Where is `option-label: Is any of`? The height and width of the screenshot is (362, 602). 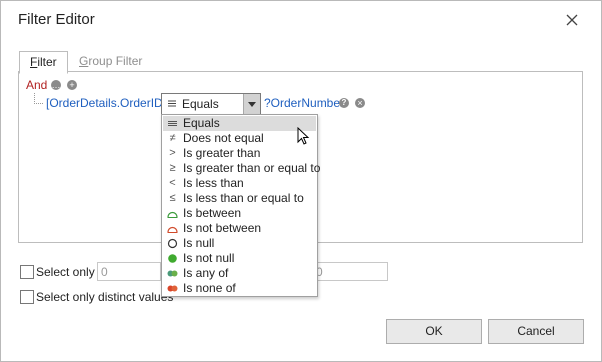
option-label: Is any of is located at coordinates (206, 273).